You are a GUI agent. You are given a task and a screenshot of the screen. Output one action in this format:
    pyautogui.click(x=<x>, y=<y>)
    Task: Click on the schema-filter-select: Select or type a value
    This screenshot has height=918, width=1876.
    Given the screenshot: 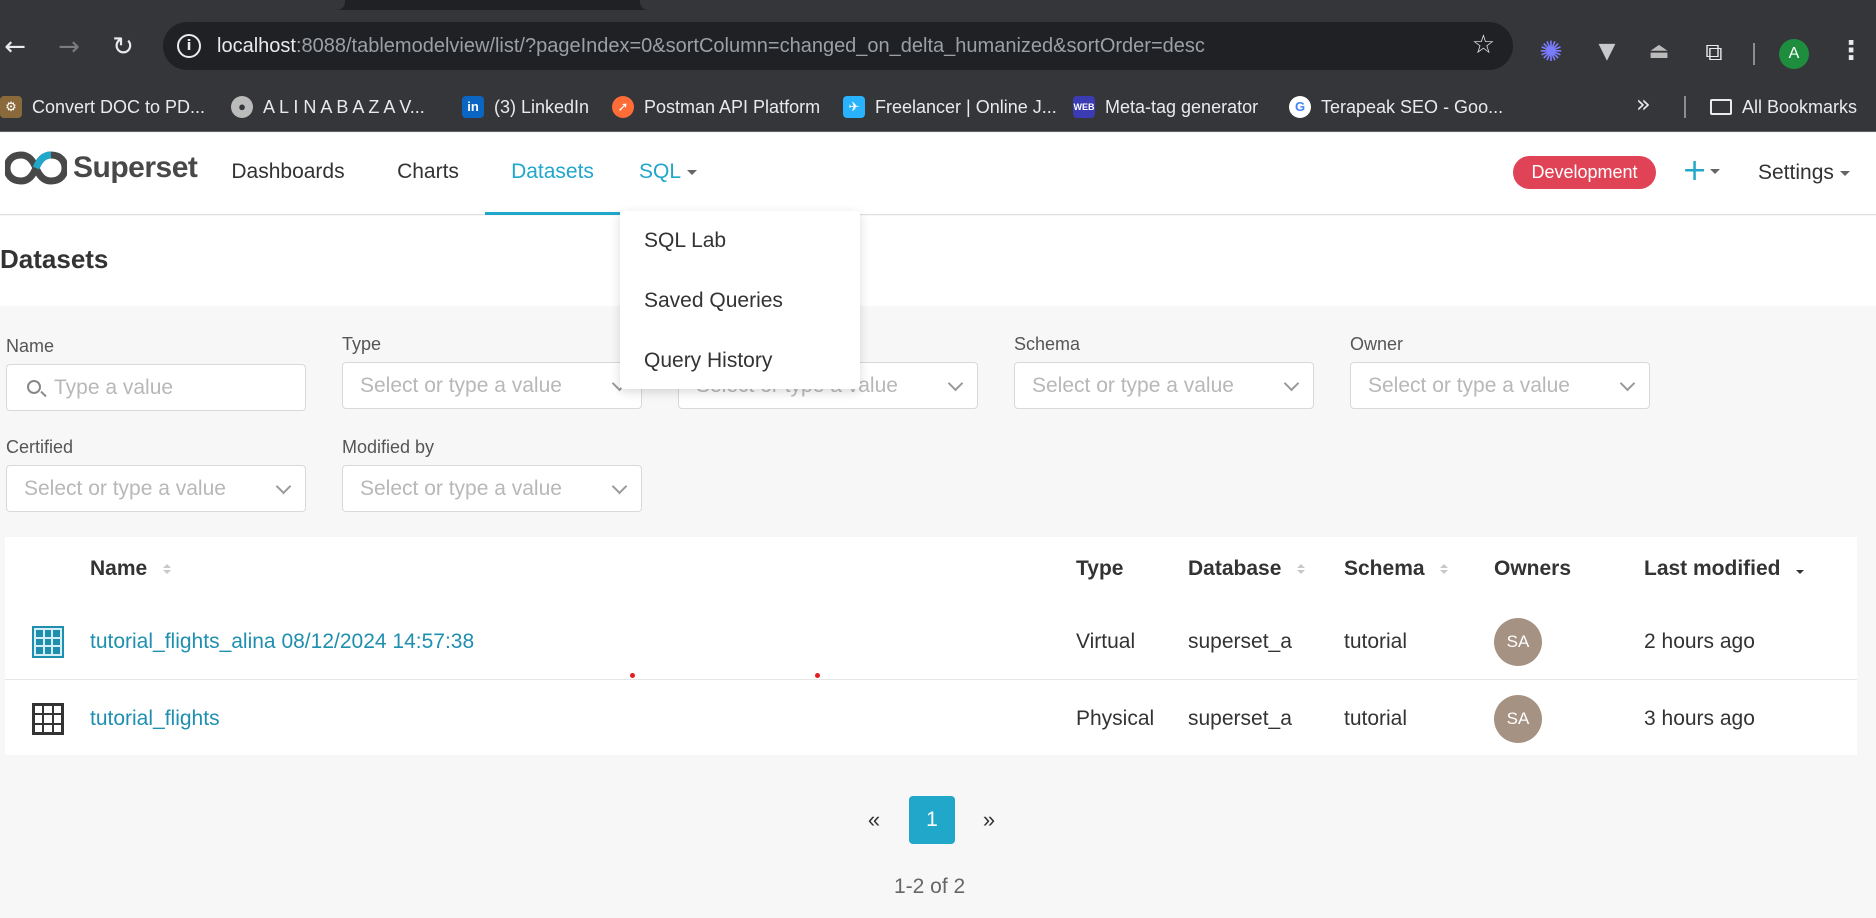 What is the action you would take?
    pyautogui.click(x=1164, y=385)
    